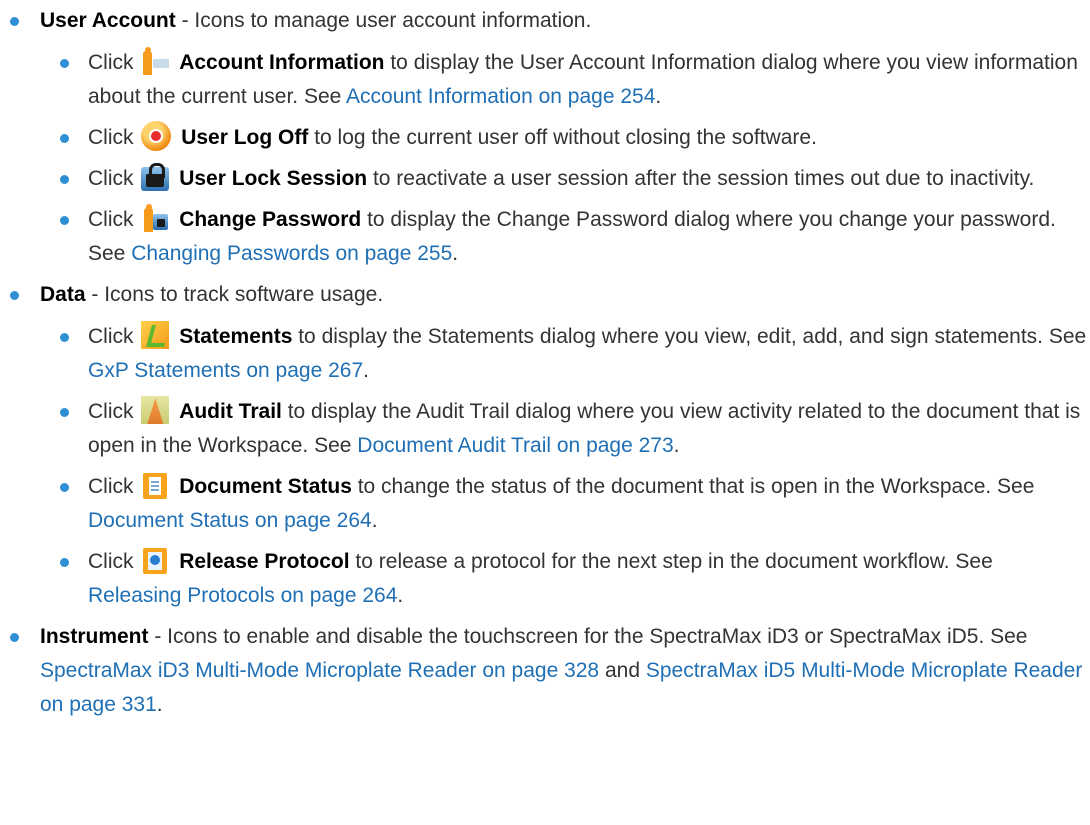 The image size is (1090, 825). What do you see at coordinates (273, 178) in the screenshot?
I see `item-term: User Lock Session` at bounding box center [273, 178].